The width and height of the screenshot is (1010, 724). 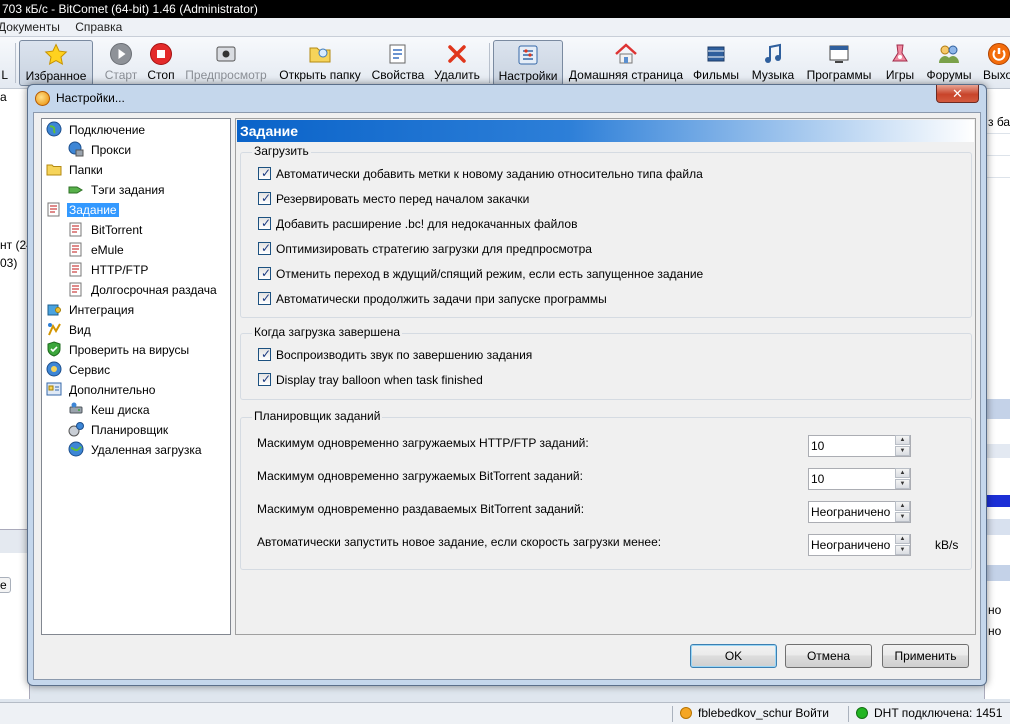 What do you see at coordinates (828, 656) in the screenshot?
I see `cancel-button: Отмена` at bounding box center [828, 656].